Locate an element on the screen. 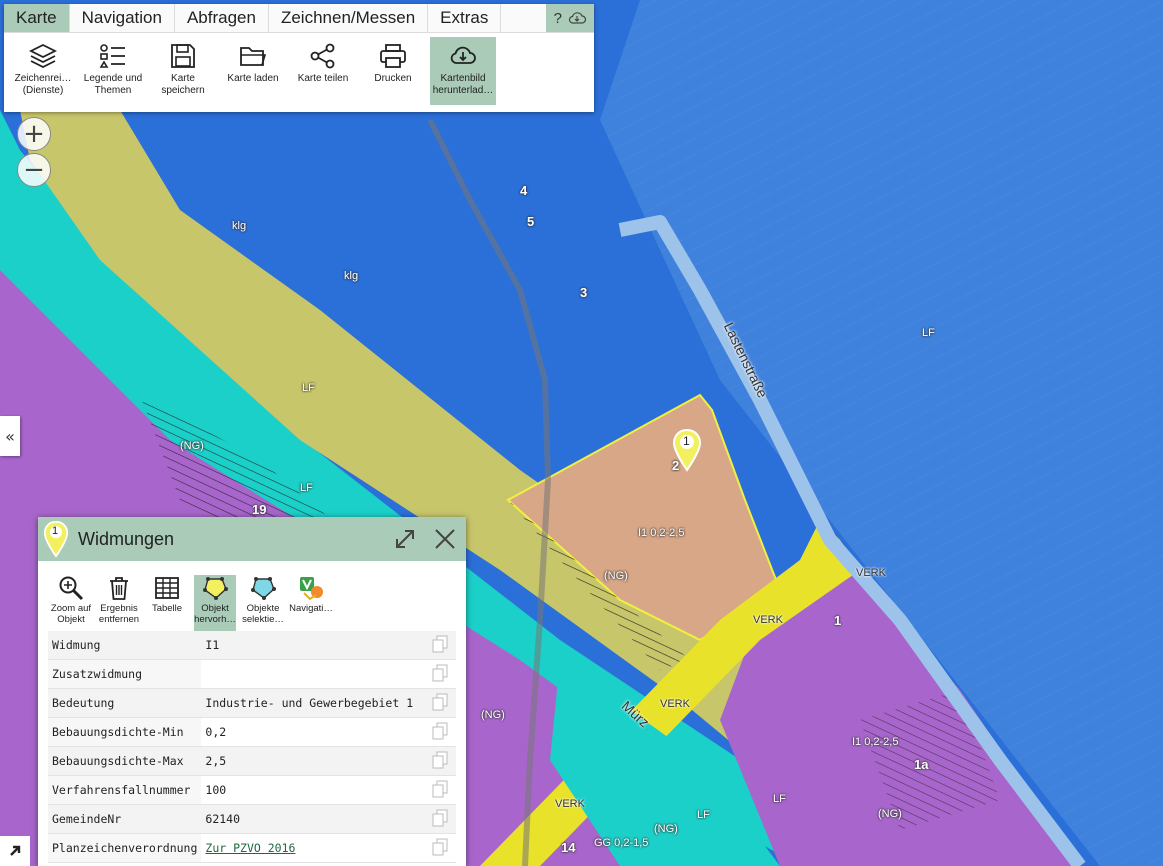  tool-legende: Legende und Themen is located at coordinates (113, 71).